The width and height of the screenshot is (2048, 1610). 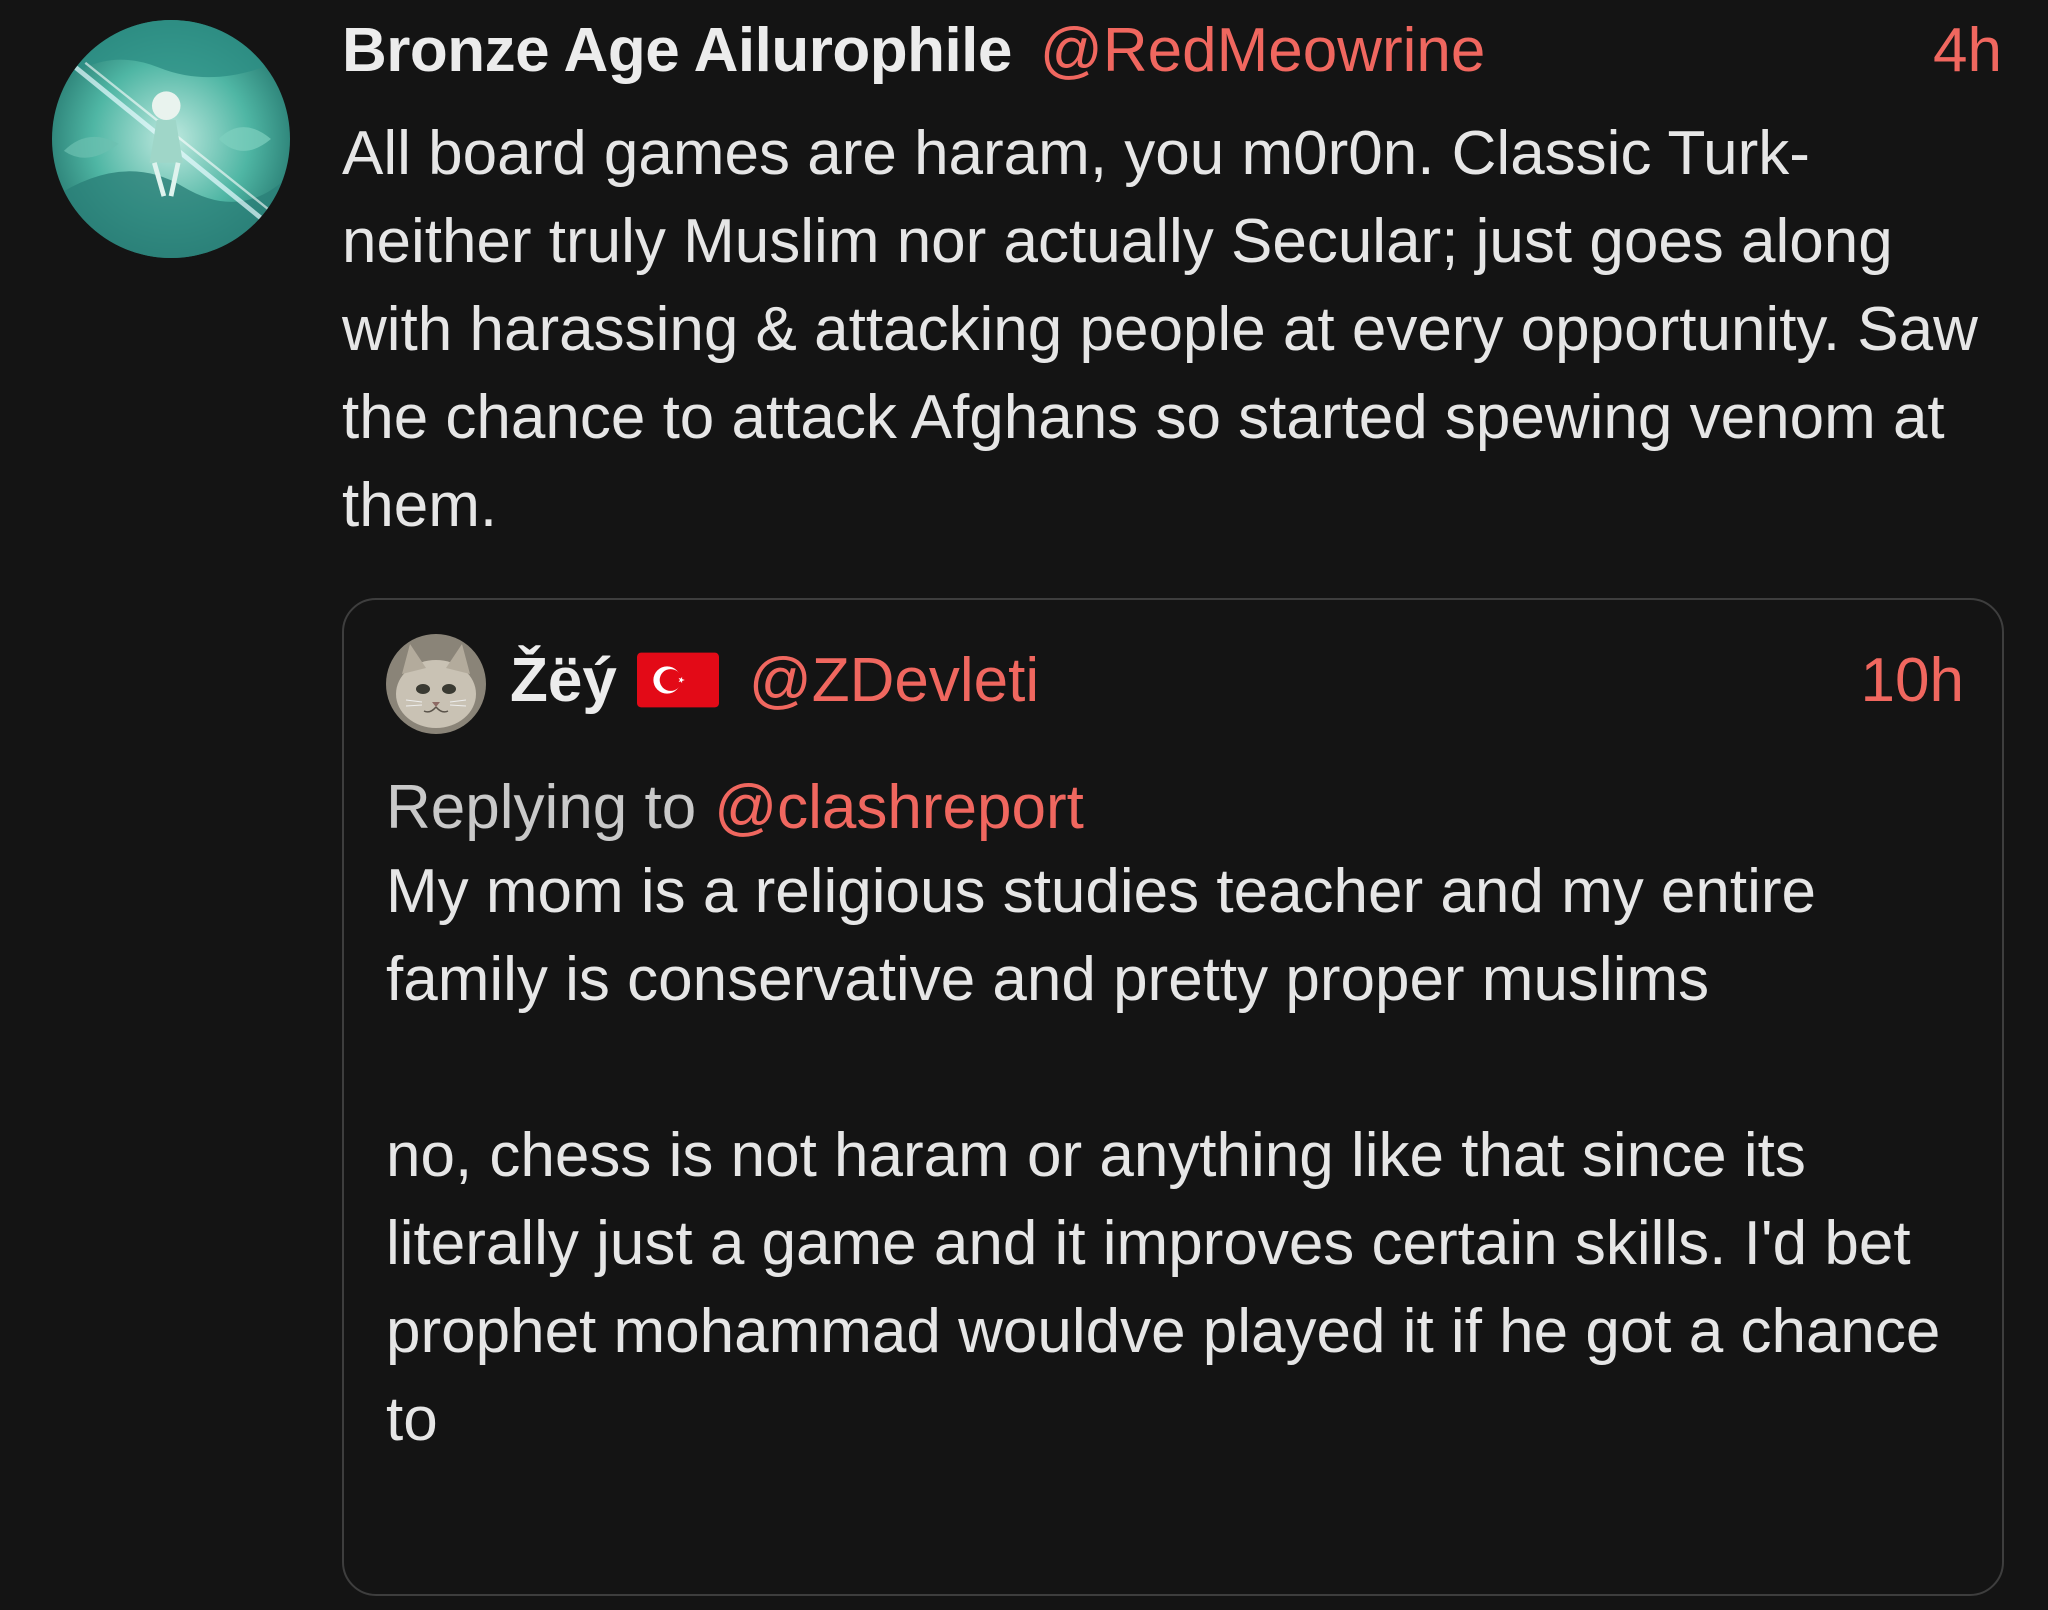 What do you see at coordinates (563, 680) in the screenshot?
I see `quoted-author-display-name: Žëý` at bounding box center [563, 680].